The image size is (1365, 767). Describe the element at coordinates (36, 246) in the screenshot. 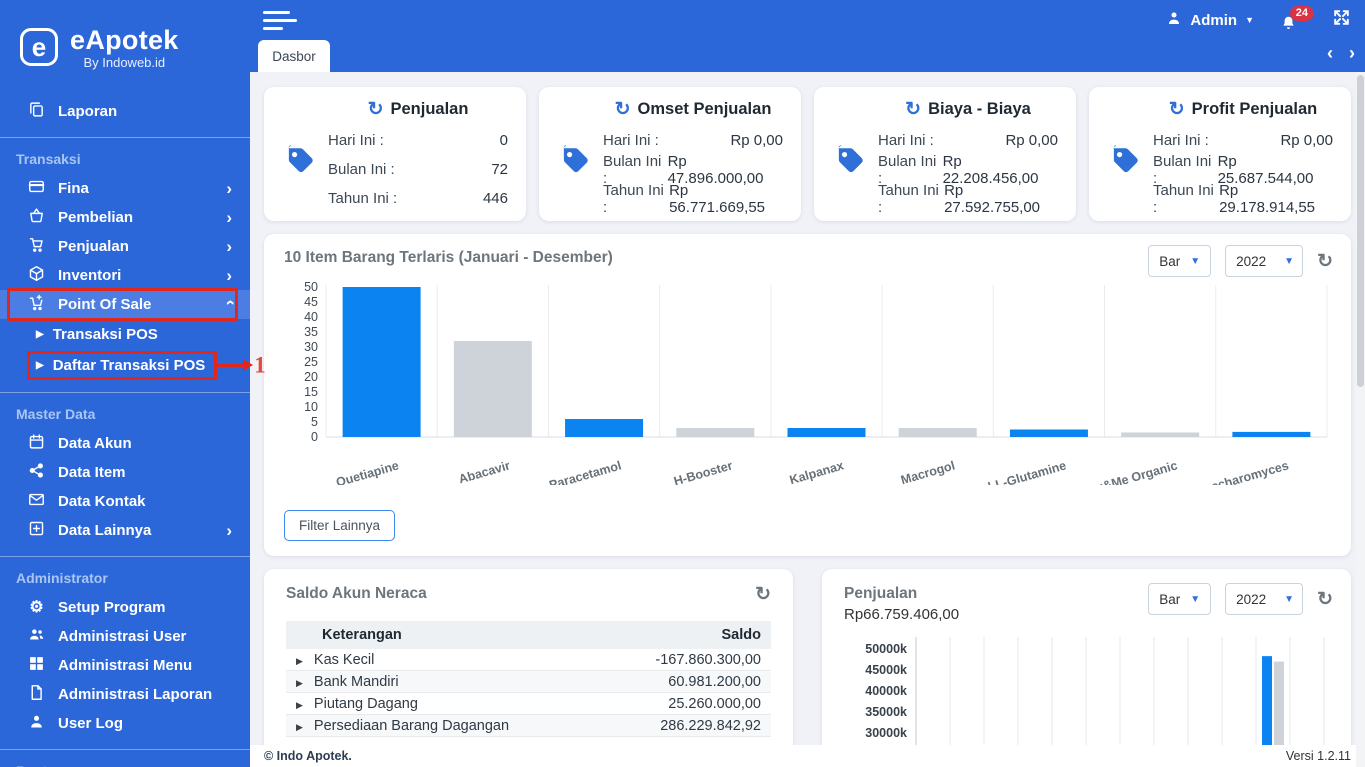

I see `cart-icon` at that location.